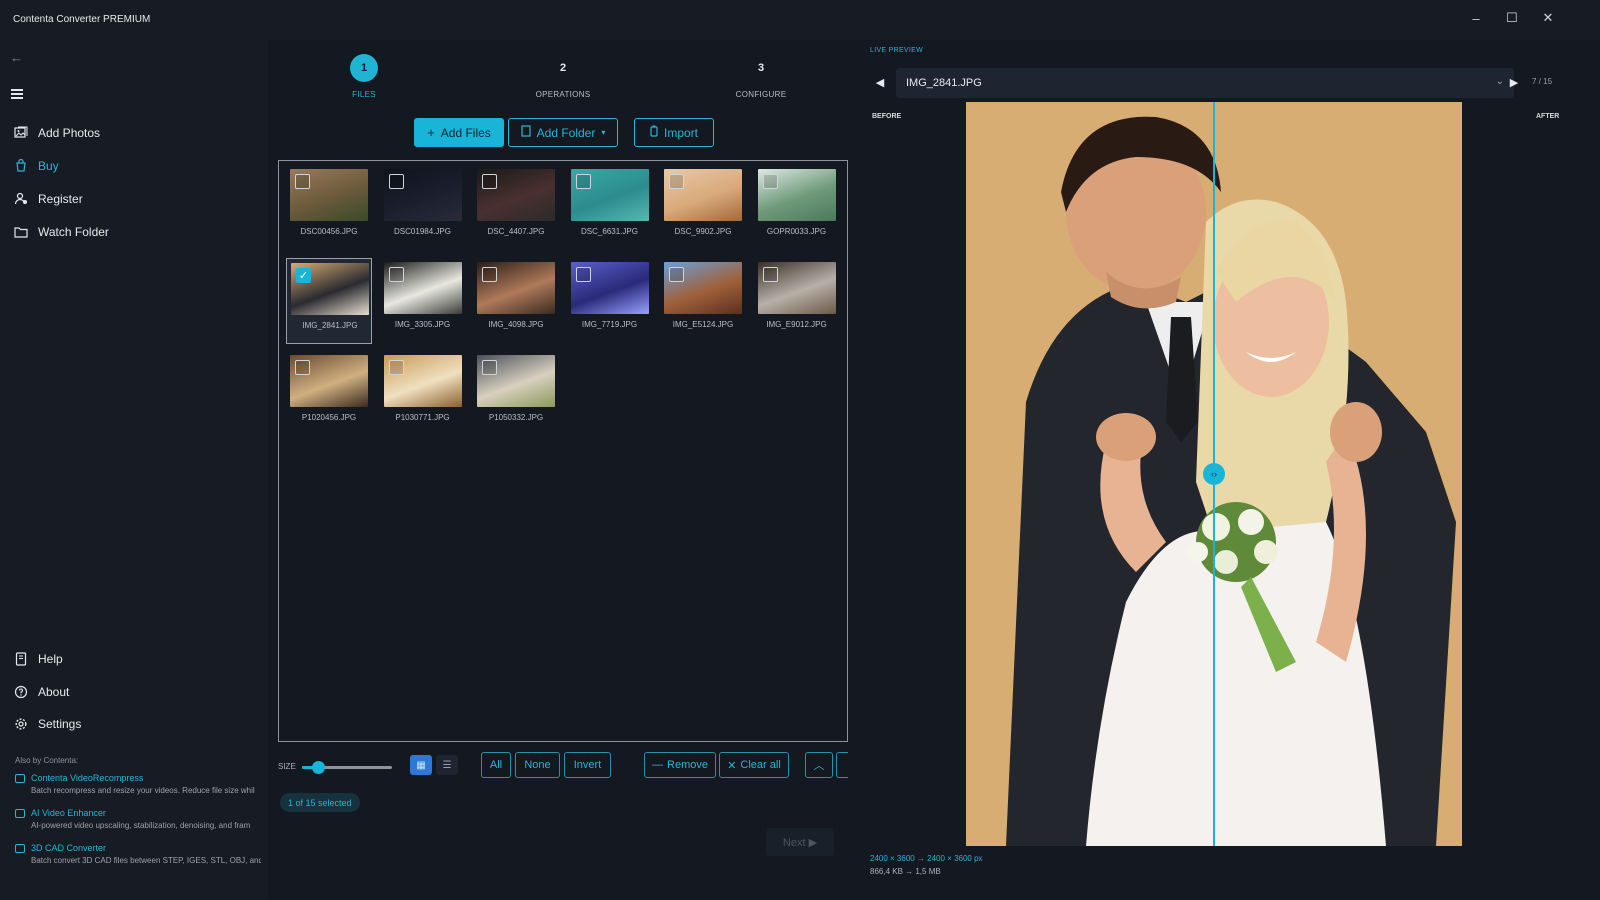 The height and width of the screenshot is (900, 1600). What do you see at coordinates (347, 767) in the screenshot?
I see `size-slider` at bounding box center [347, 767].